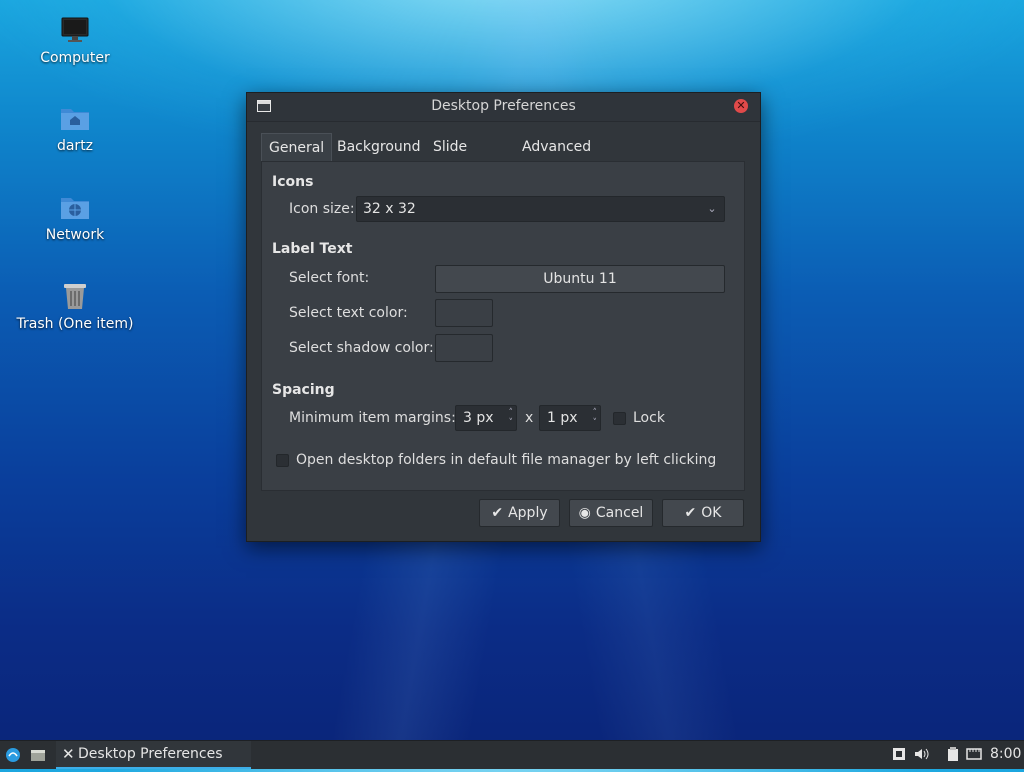 The image size is (1024, 772). I want to click on desktop-icon-trash: Trash (One item), so click(75, 306).